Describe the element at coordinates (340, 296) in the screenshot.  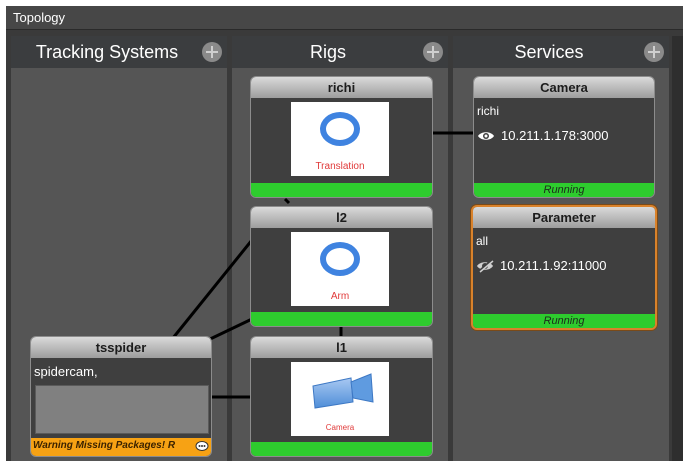
I see `rig-thumbnail-label: Arm` at that location.